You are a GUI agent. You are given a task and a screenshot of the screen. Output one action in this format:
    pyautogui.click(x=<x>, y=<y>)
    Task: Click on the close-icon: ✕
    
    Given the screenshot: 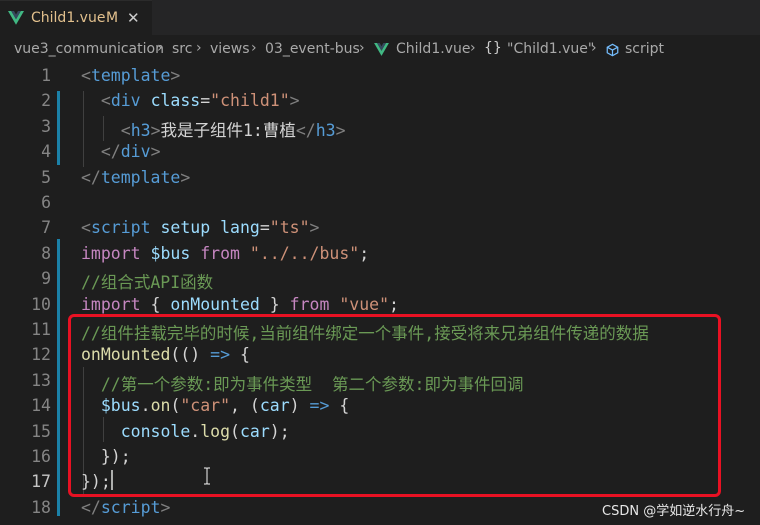 What is the action you would take?
    pyautogui.click(x=133, y=18)
    